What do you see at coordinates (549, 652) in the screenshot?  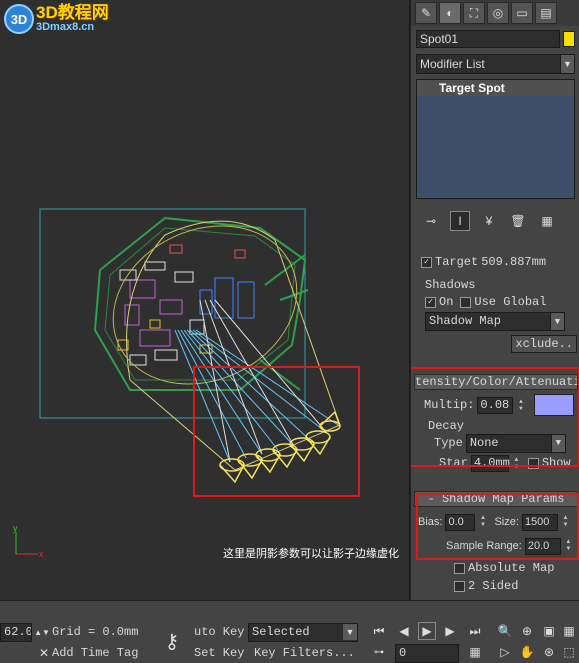 I see `orbit-icon: ⊛` at bounding box center [549, 652].